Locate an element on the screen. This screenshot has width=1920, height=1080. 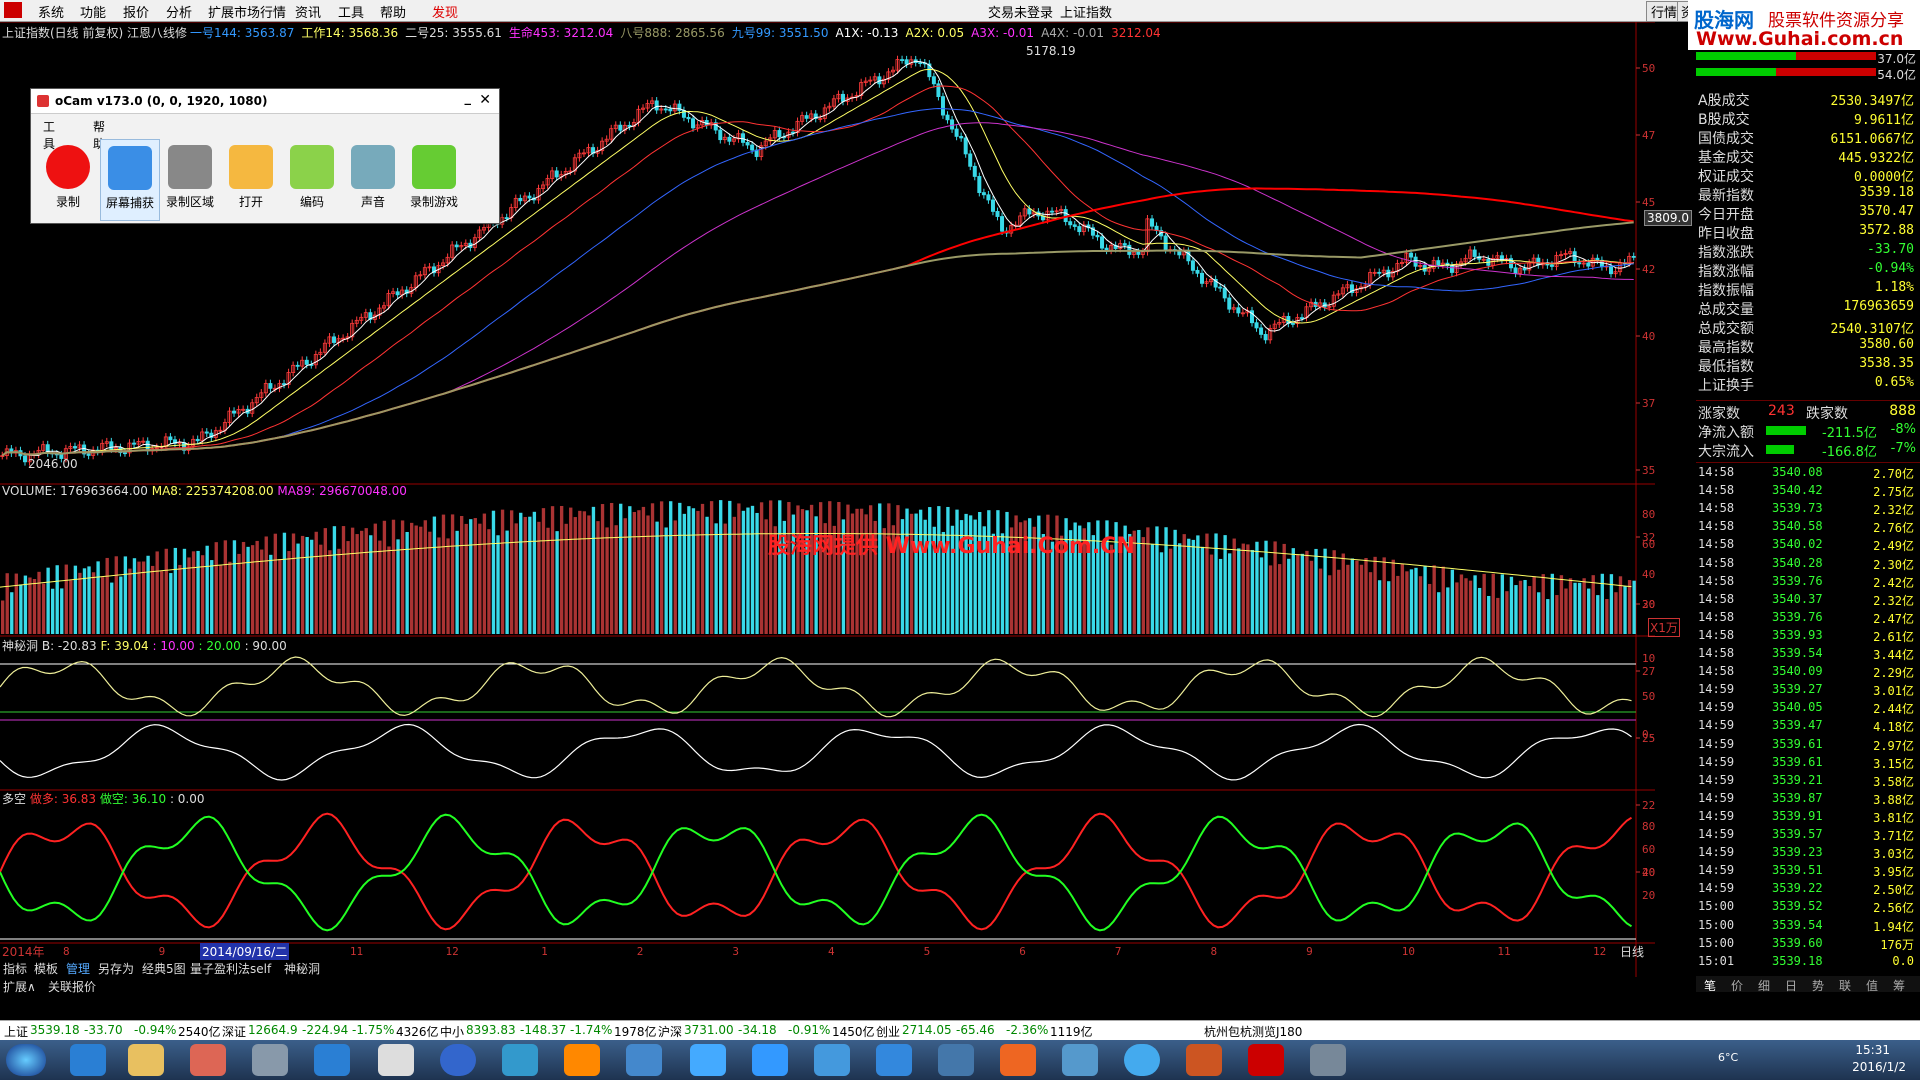
ocam-tool-button: 录制 is located at coordinates (68, 179).